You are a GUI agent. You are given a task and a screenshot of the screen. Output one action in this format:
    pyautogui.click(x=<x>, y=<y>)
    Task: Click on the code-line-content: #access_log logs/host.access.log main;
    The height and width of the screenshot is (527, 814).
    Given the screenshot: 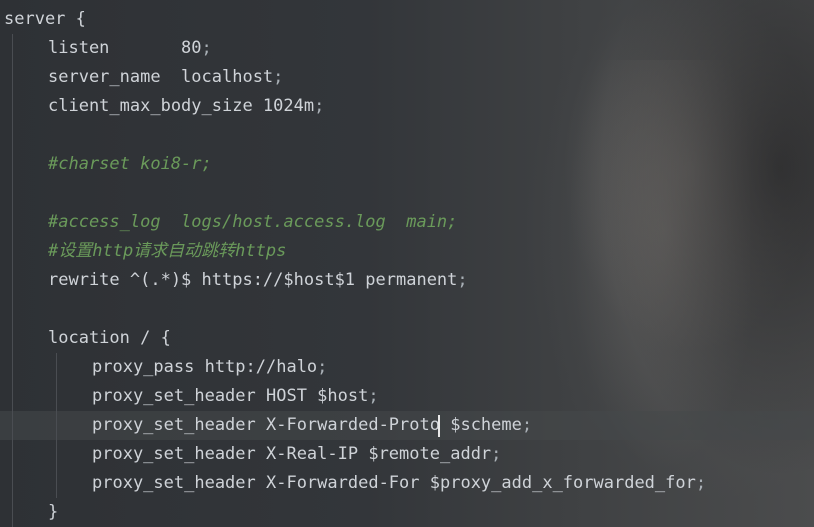 What is the action you would take?
    pyautogui.click(x=252, y=222)
    